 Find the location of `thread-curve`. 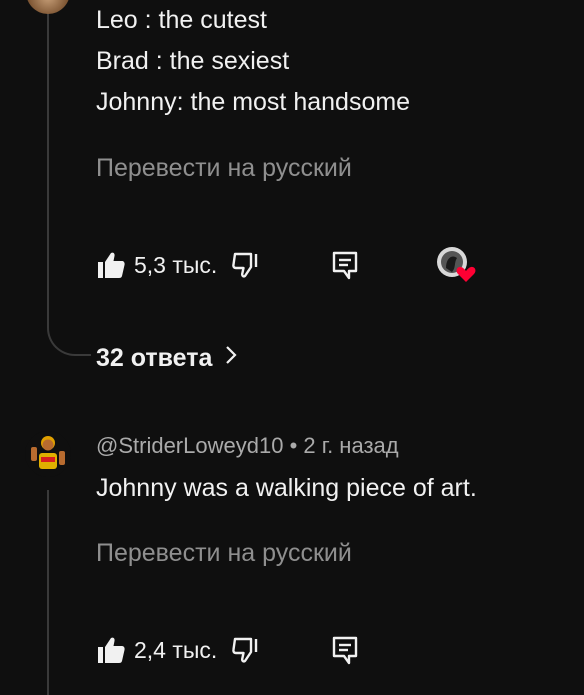

thread-curve is located at coordinates (69, 326).